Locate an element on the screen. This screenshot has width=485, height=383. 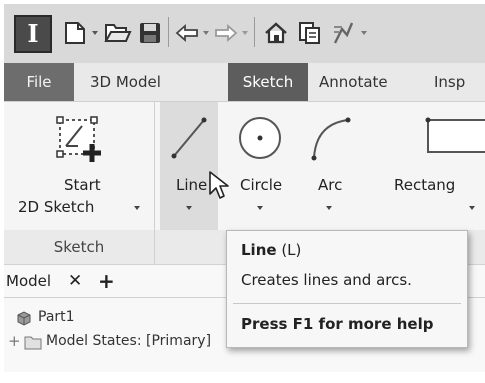
arc-dropdown-icon is located at coordinates (329, 208).